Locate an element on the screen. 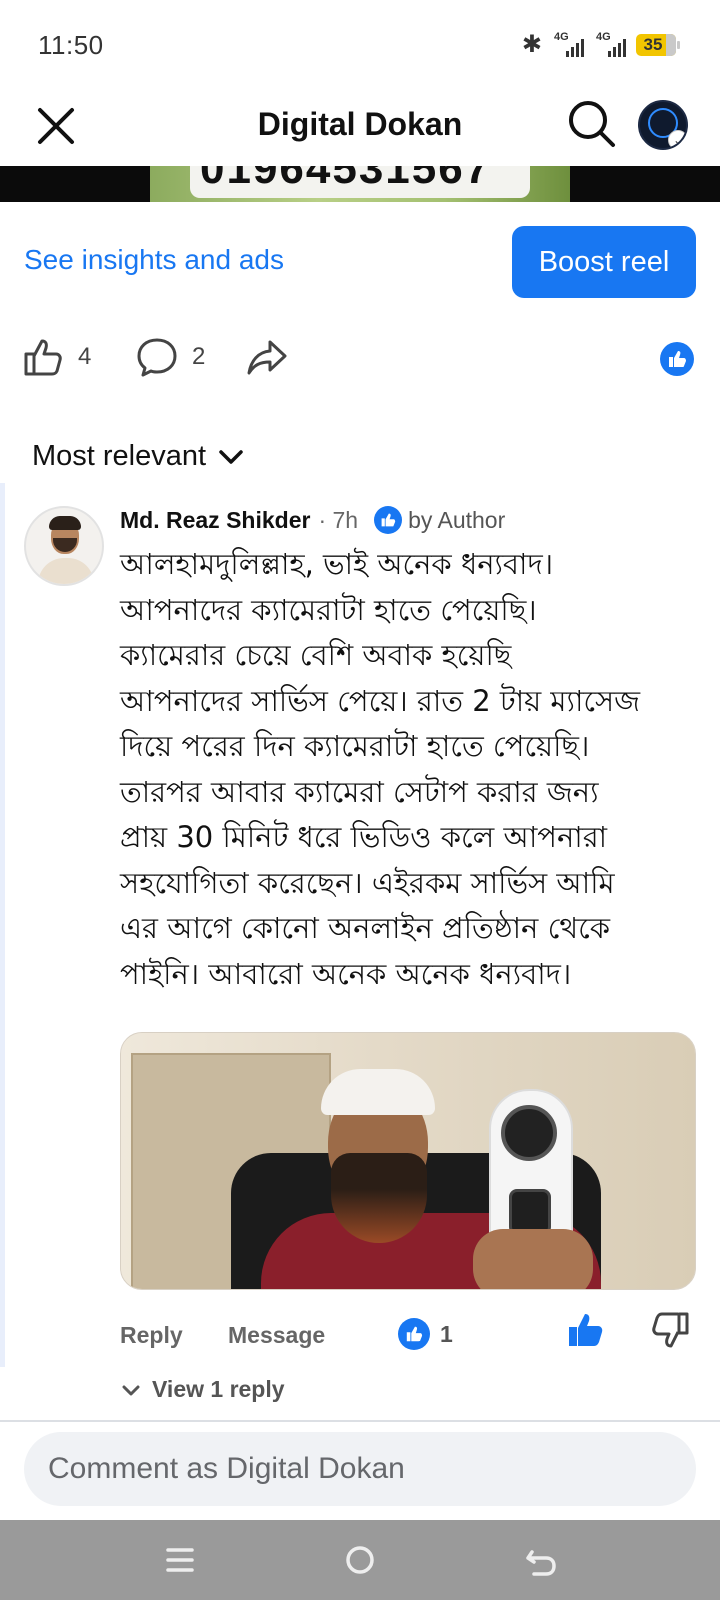 The height and width of the screenshot is (1600, 720). like-count: 4 is located at coordinates (85, 356).